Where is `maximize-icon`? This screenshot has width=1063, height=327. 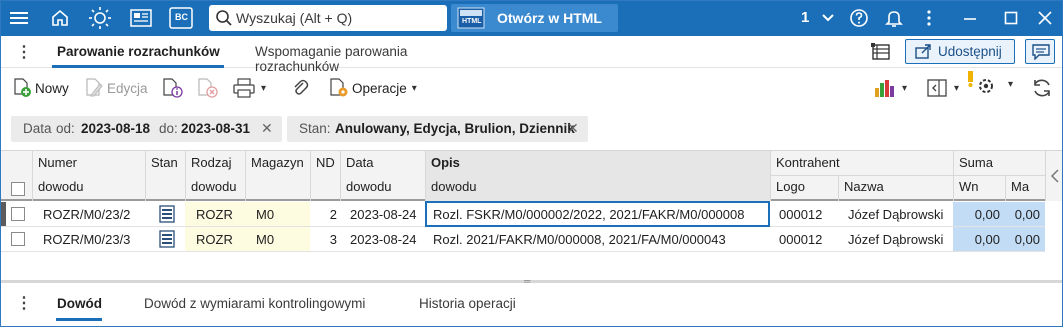 maximize-icon is located at coordinates (1011, 18).